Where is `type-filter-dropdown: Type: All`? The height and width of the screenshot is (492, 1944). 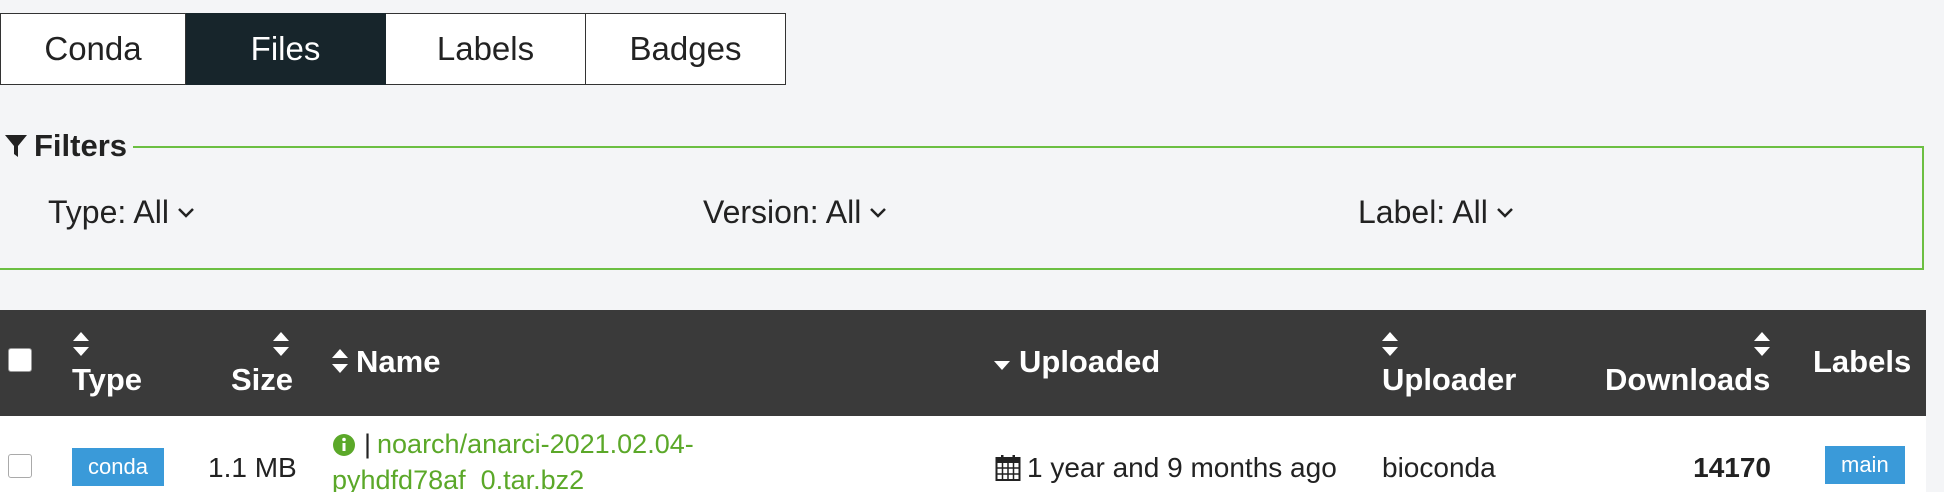
type-filter-dropdown: Type: All is located at coordinates (121, 212).